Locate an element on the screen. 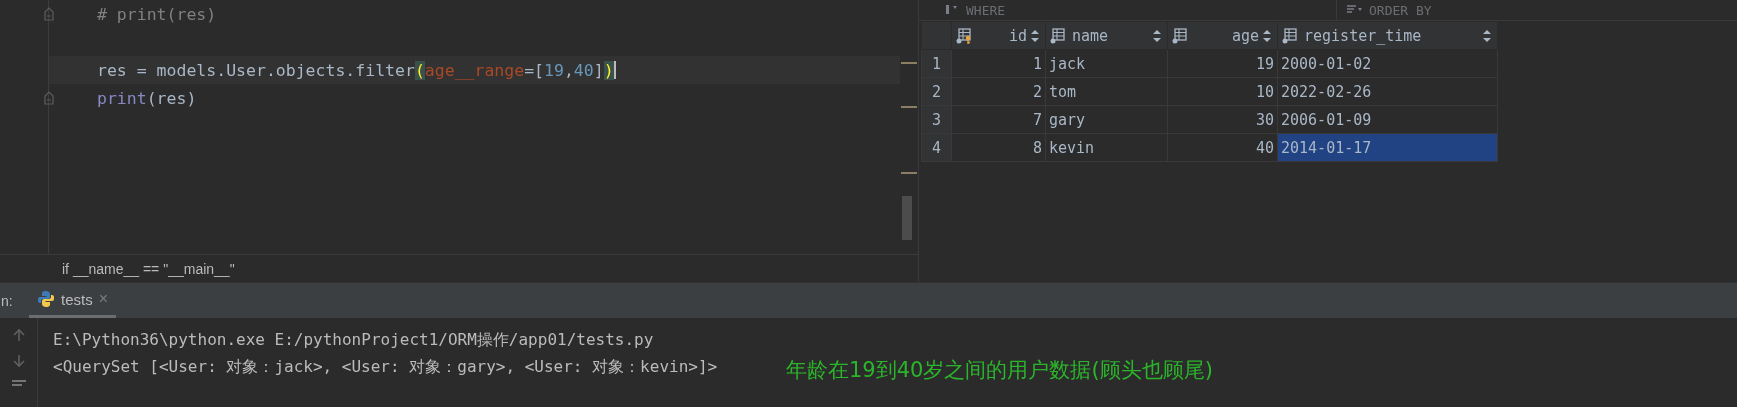  column-header: register_time is located at coordinates (1387, 35).